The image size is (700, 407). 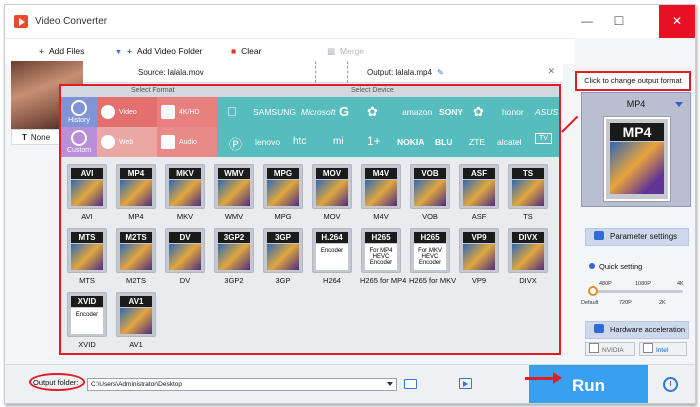 I want to click on output-preview-icon, so click(x=465, y=383).